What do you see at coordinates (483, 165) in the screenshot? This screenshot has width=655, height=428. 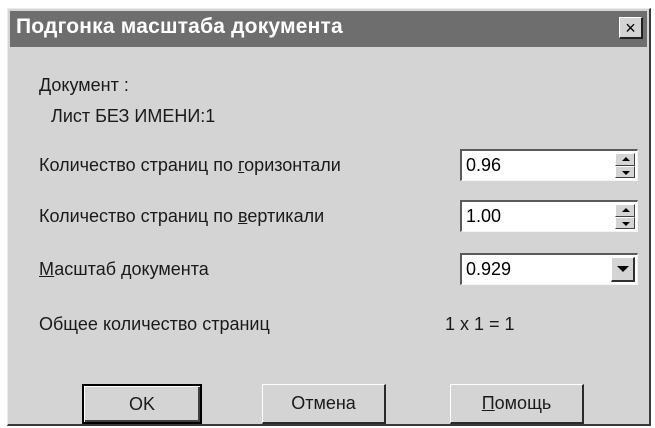 I see `horizontal-pages-value: 0.96` at bounding box center [483, 165].